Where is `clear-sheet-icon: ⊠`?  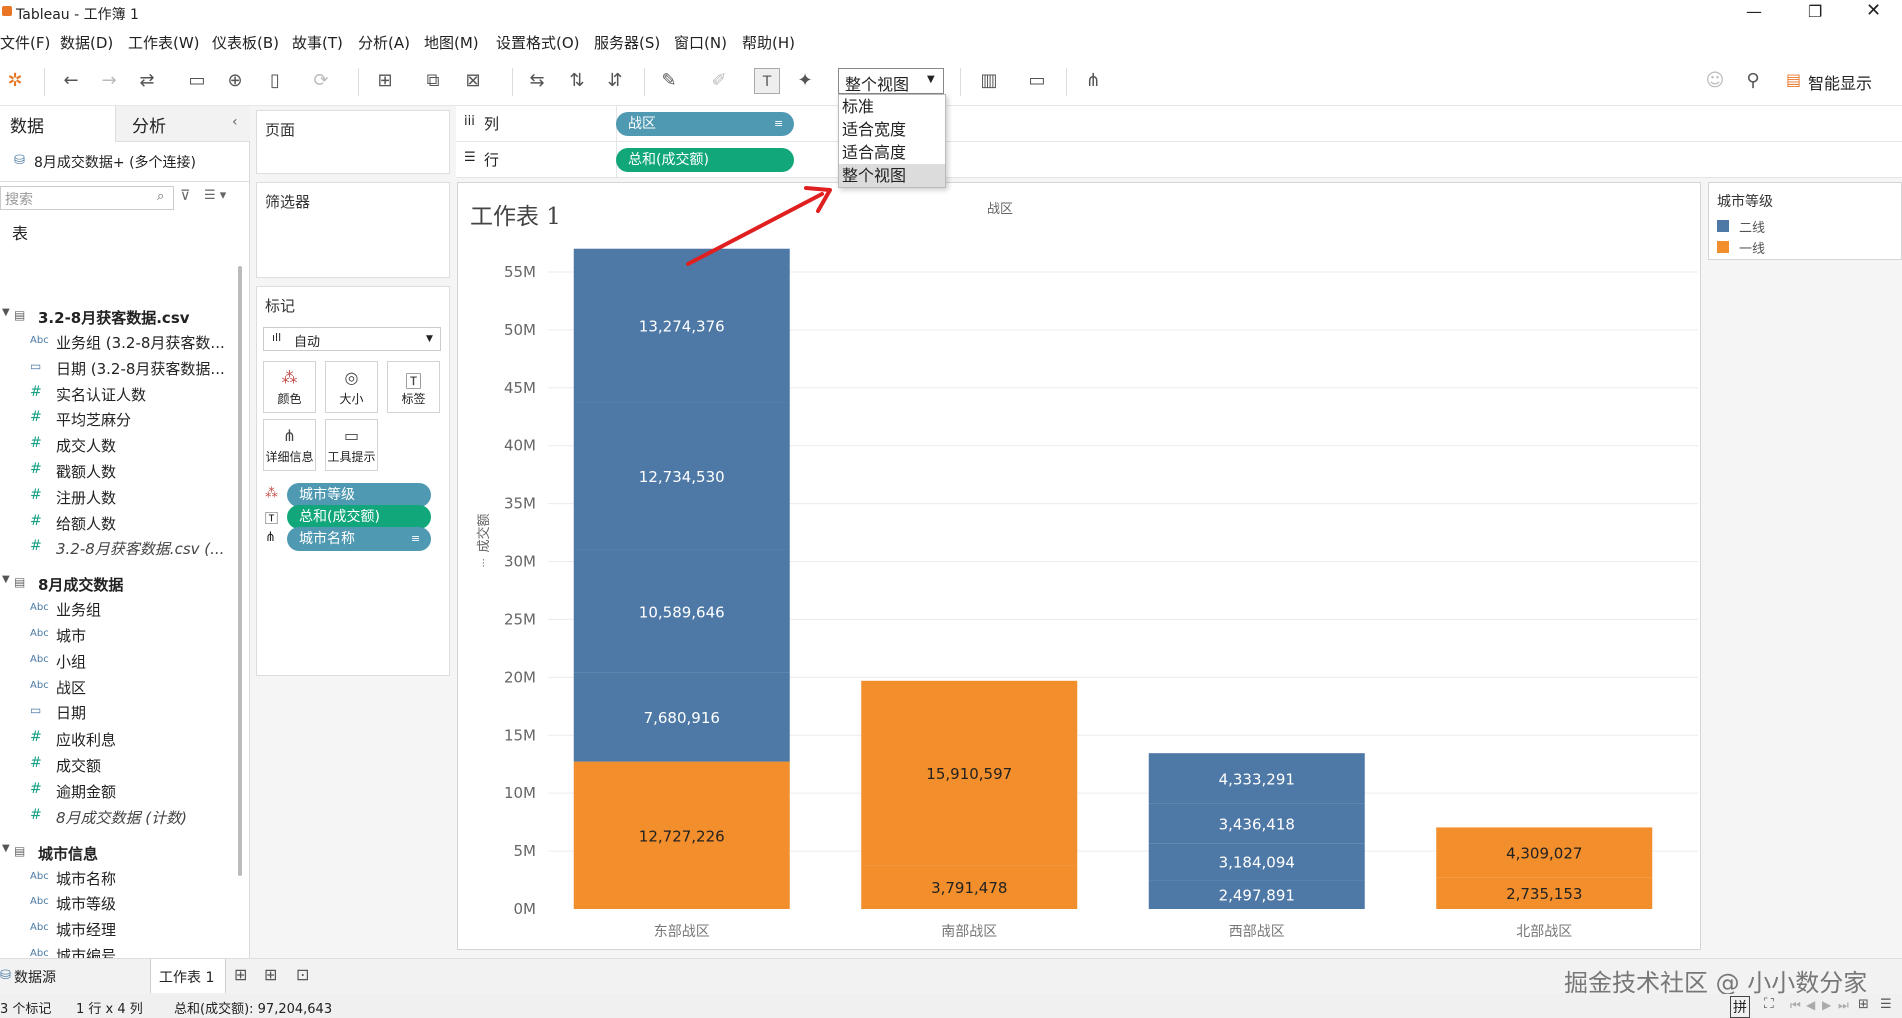
clear-sheet-icon: ⊠ is located at coordinates (473, 81).